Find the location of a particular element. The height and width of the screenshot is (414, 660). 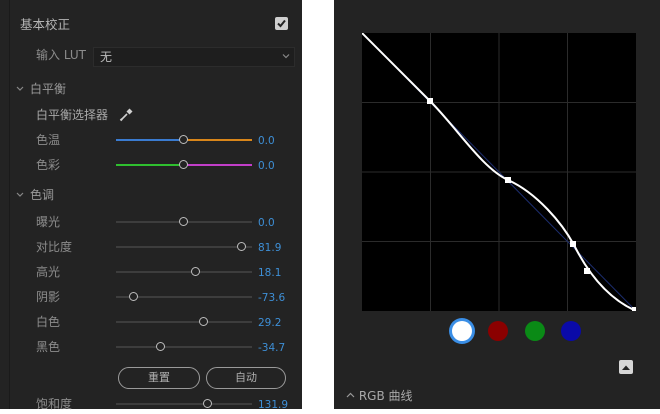

white-balance-selector-label: 白平衡选择器 is located at coordinates (72, 115).